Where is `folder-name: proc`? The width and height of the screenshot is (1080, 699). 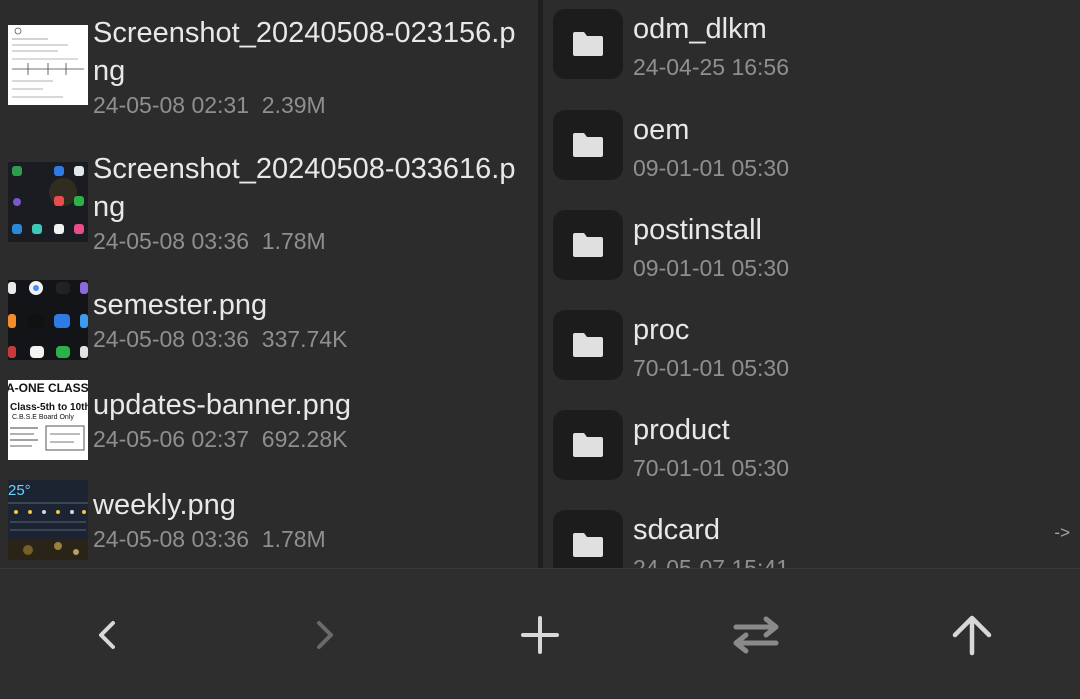
folder-name: proc is located at coordinates (661, 330).